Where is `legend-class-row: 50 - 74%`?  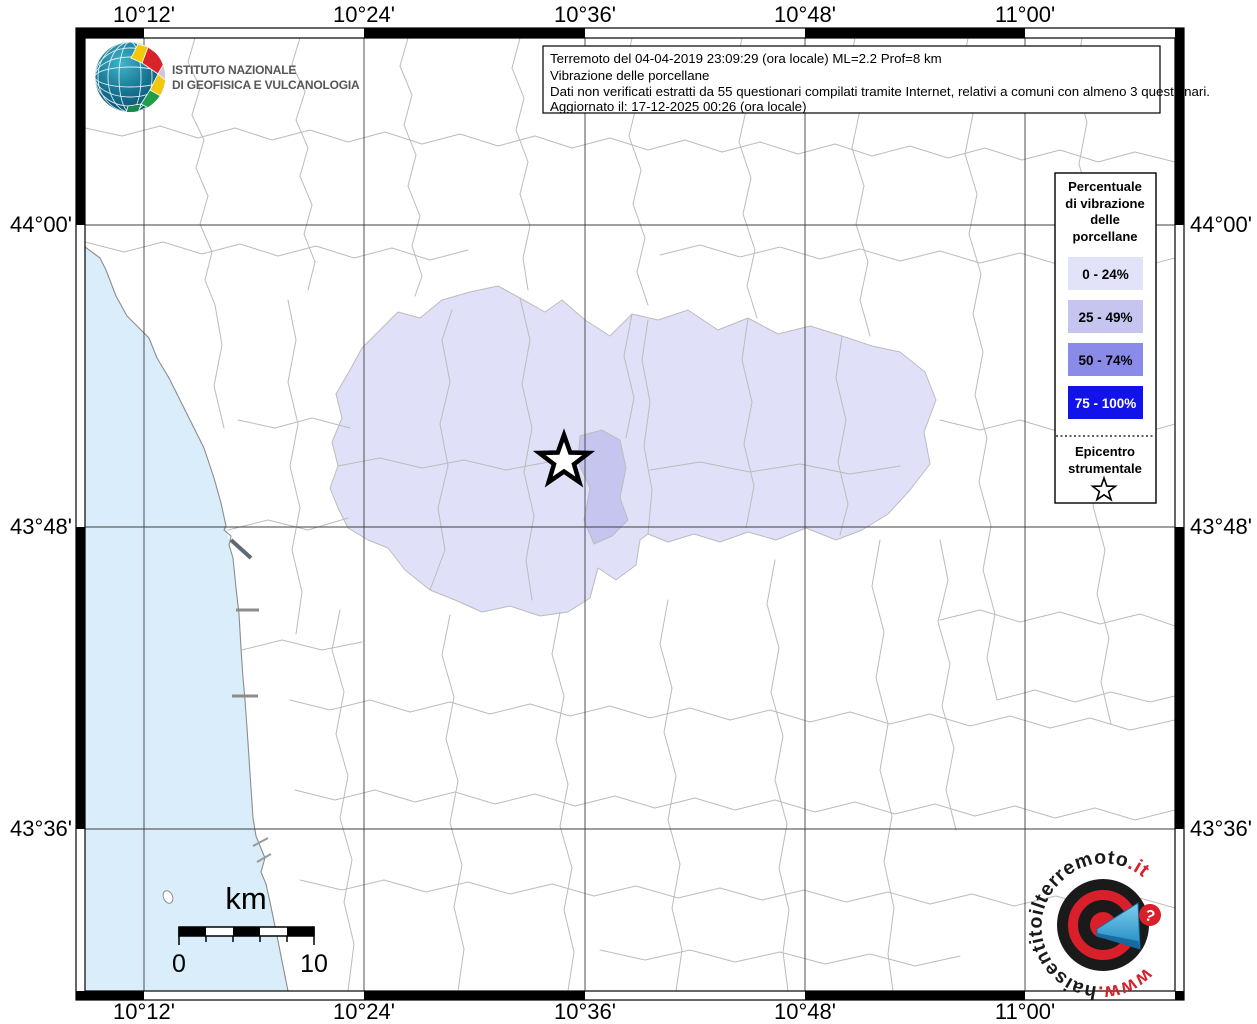
legend-class-row: 50 - 74% is located at coordinates (1105, 359).